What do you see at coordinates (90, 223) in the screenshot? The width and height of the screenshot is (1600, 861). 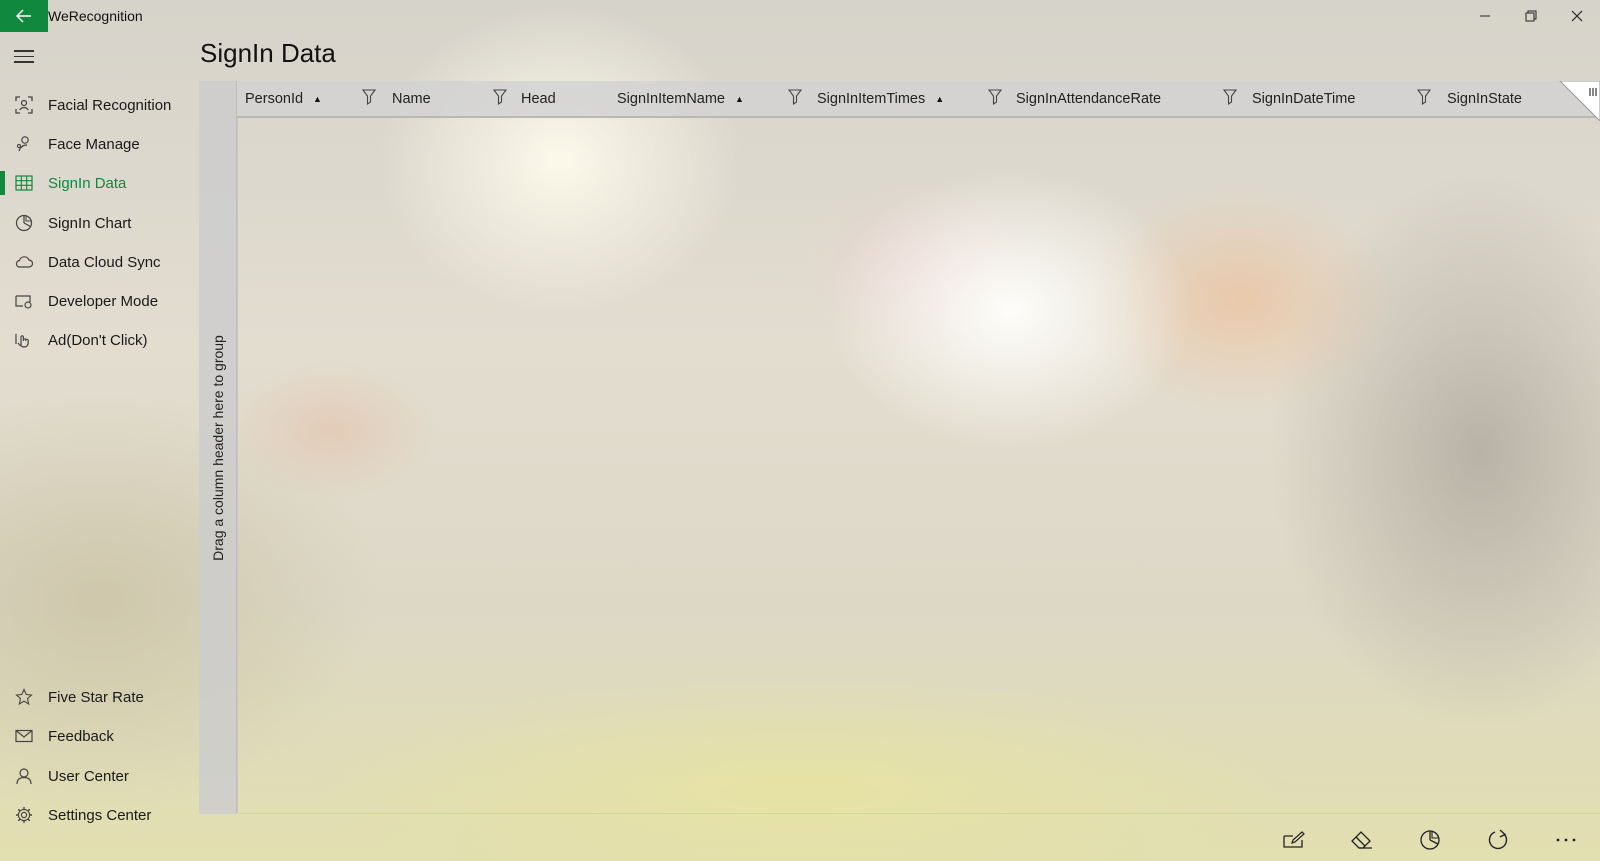 I see `sidebar-item-label: SignIn Chart` at bounding box center [90, 223].